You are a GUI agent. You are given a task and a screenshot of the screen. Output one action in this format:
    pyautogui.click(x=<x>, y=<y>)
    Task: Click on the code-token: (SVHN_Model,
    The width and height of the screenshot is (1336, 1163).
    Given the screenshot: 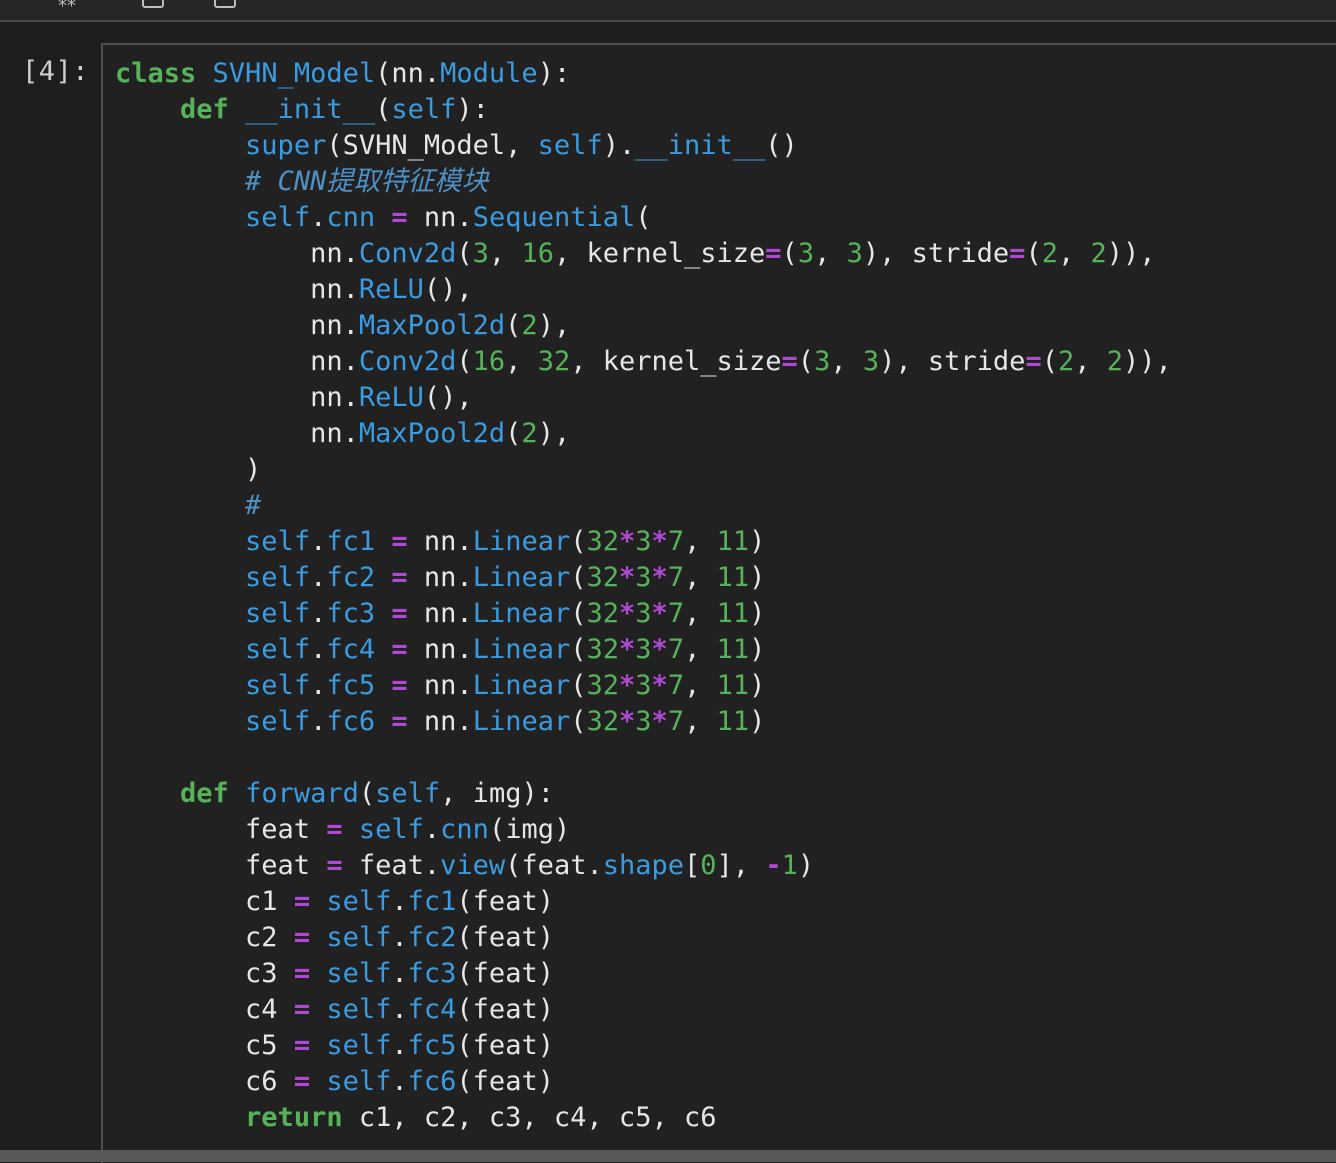 What is the action you would take?
    pyautogui.click(x=432, y=145)
    